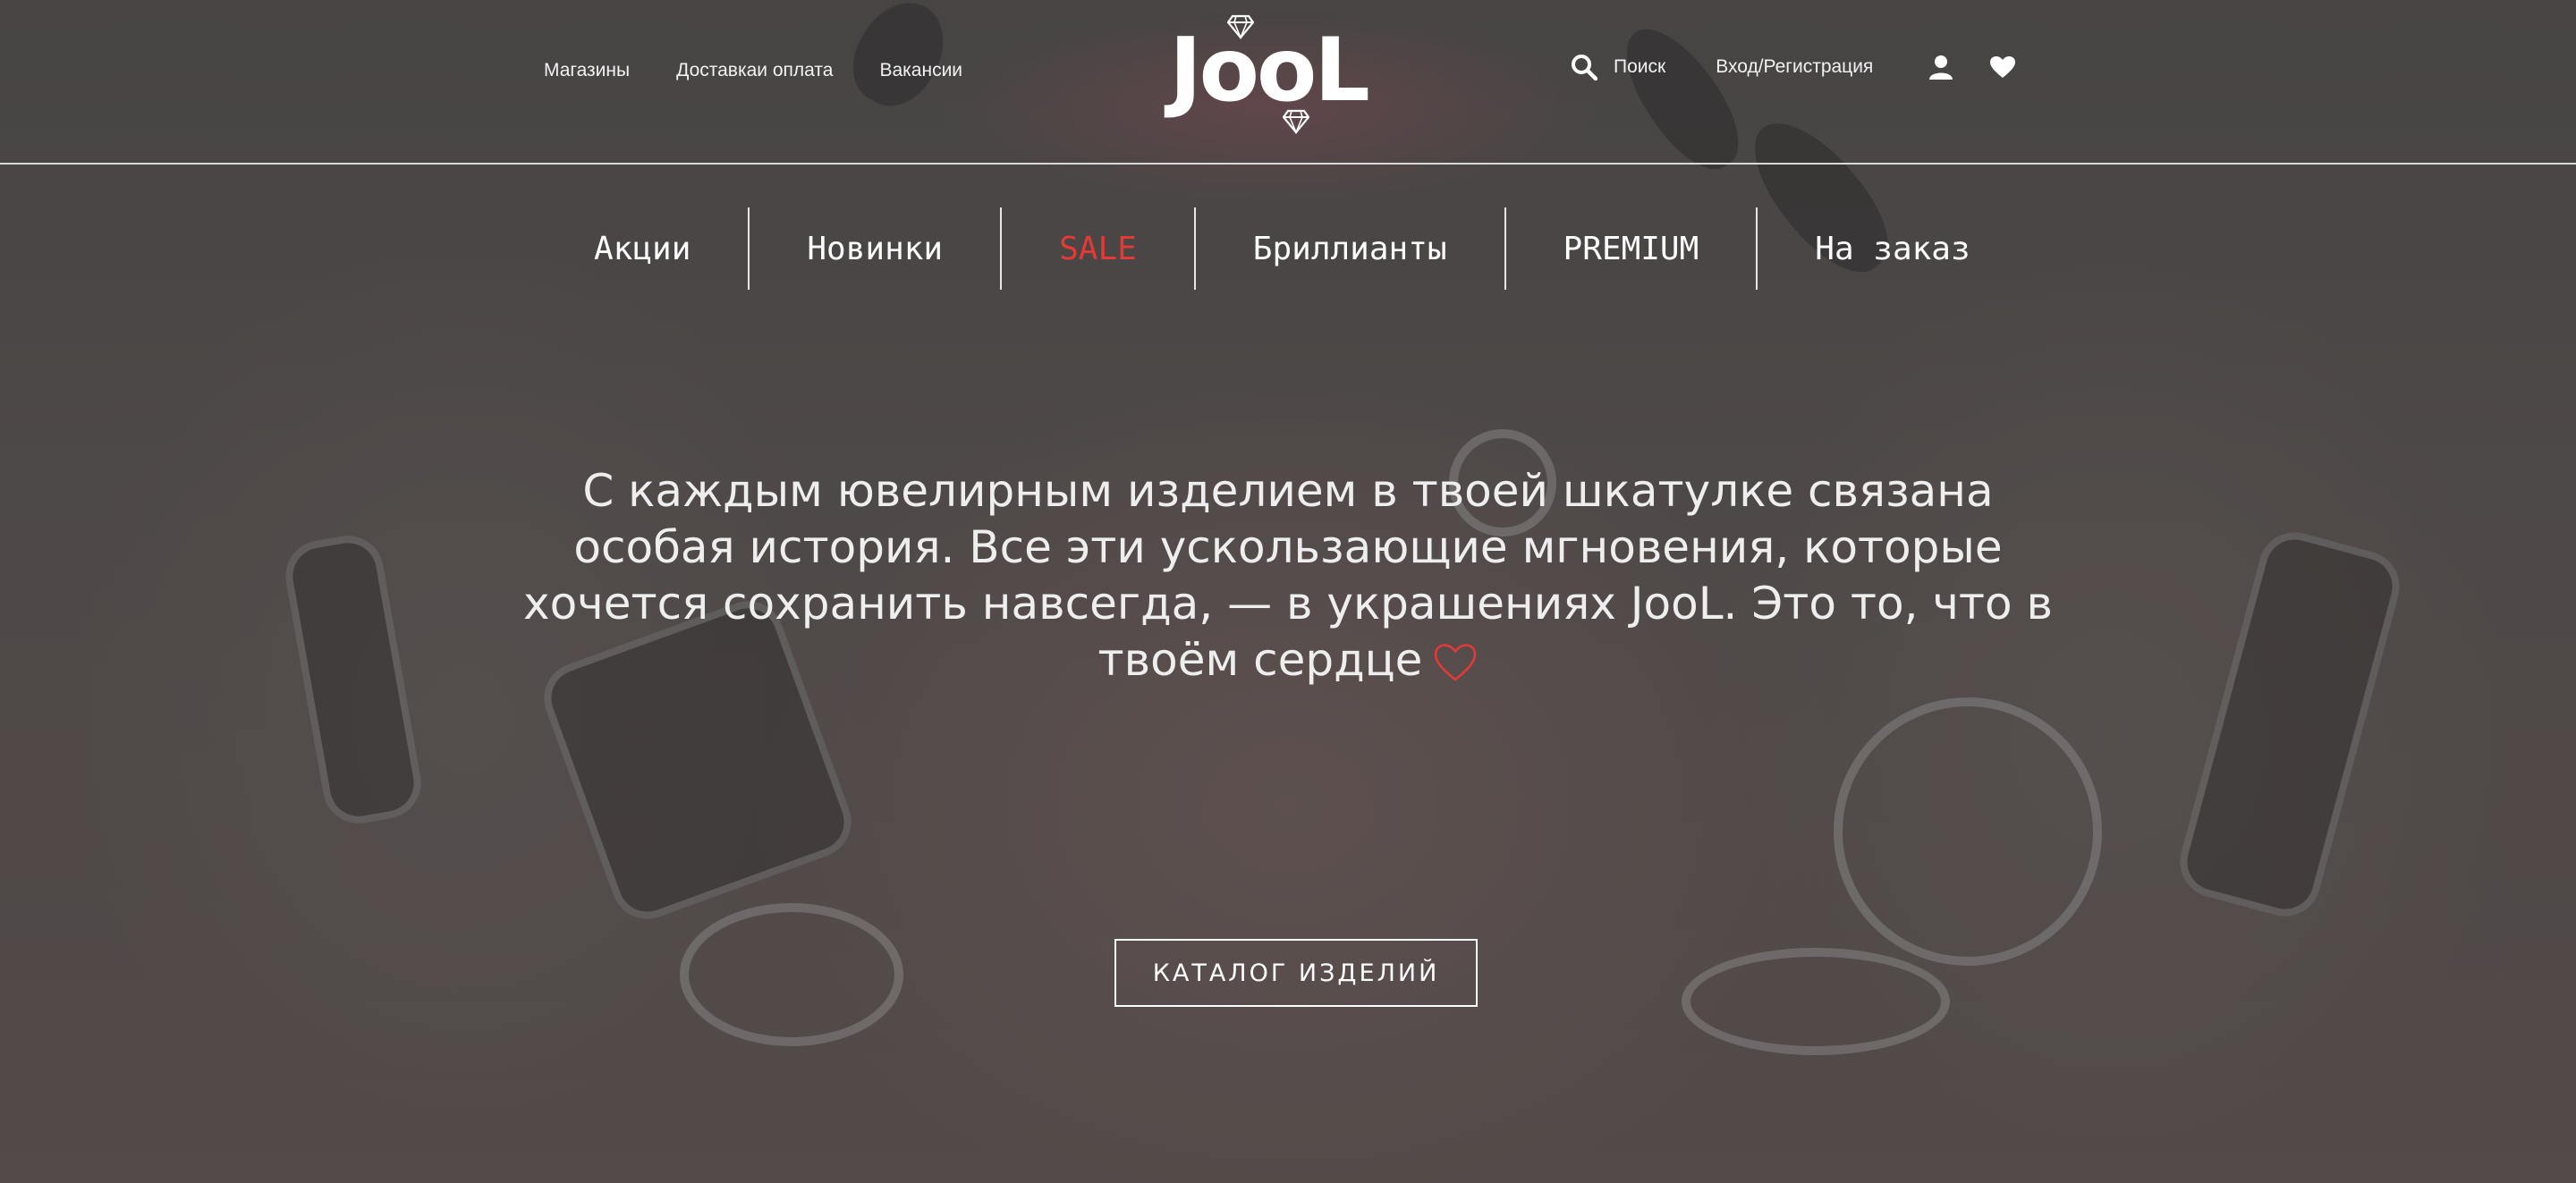  I want to click on logo-text: JooL, so click(1269, 71).